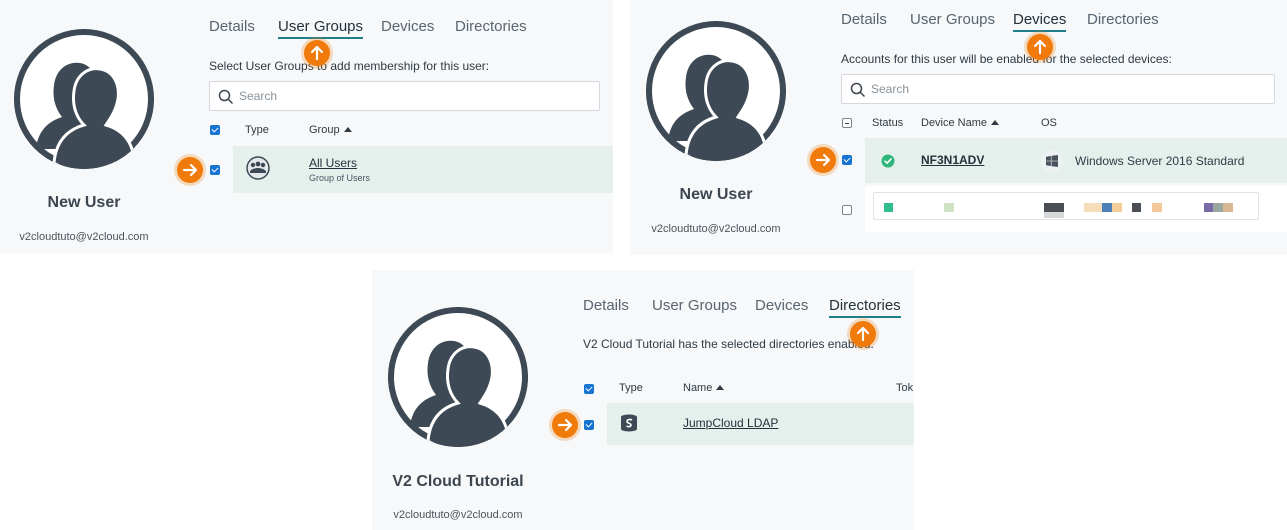 The image size is (1287, 530). Describe the element at coordinates (1066, 206) in the screenshot. I see `redacted-content` at that location.